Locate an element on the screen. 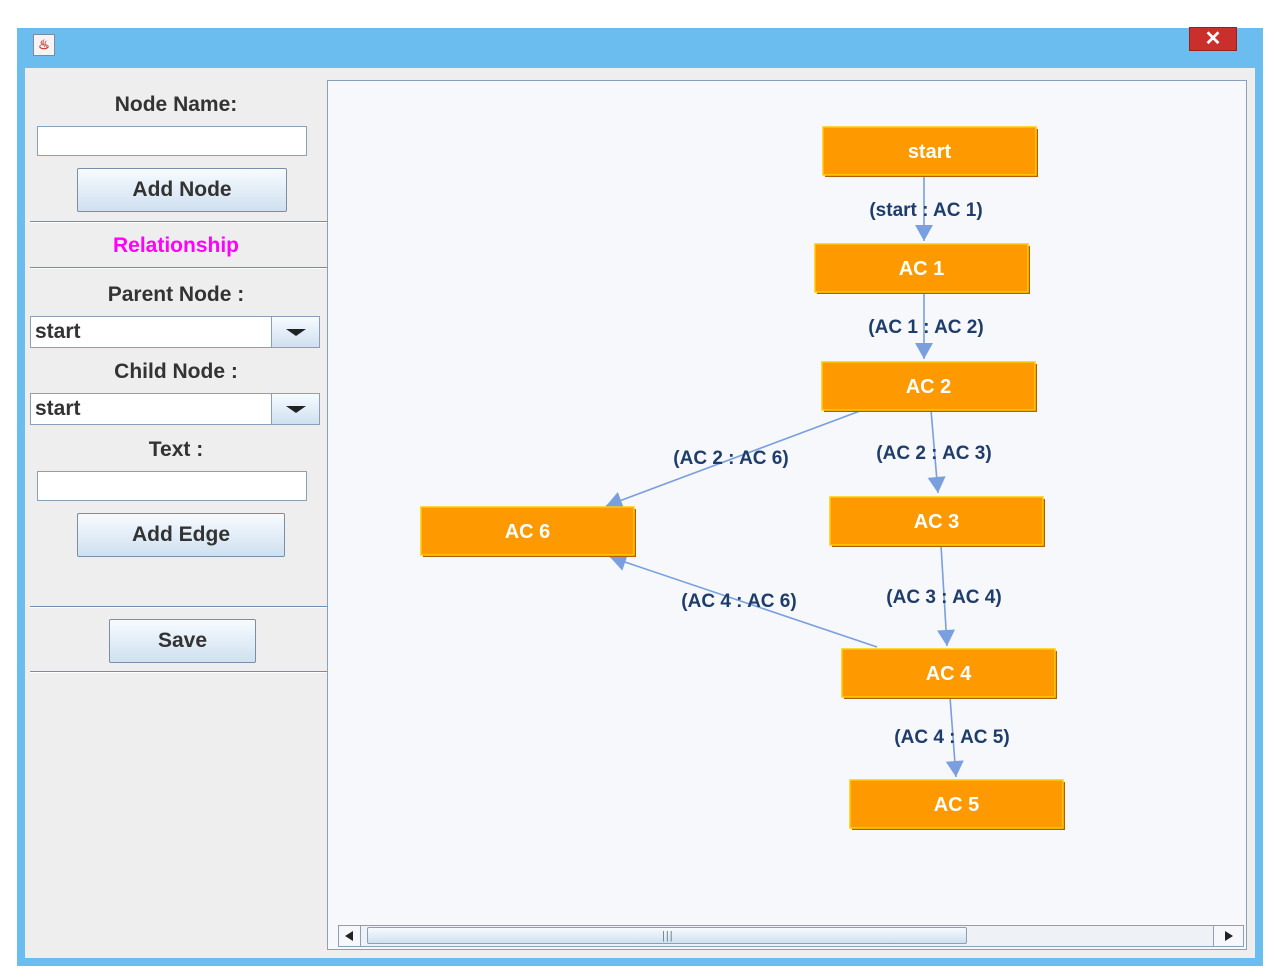 The height and width of the screenshot is (980, 1278). child-node-value: start is located at coordinates (58, 408).